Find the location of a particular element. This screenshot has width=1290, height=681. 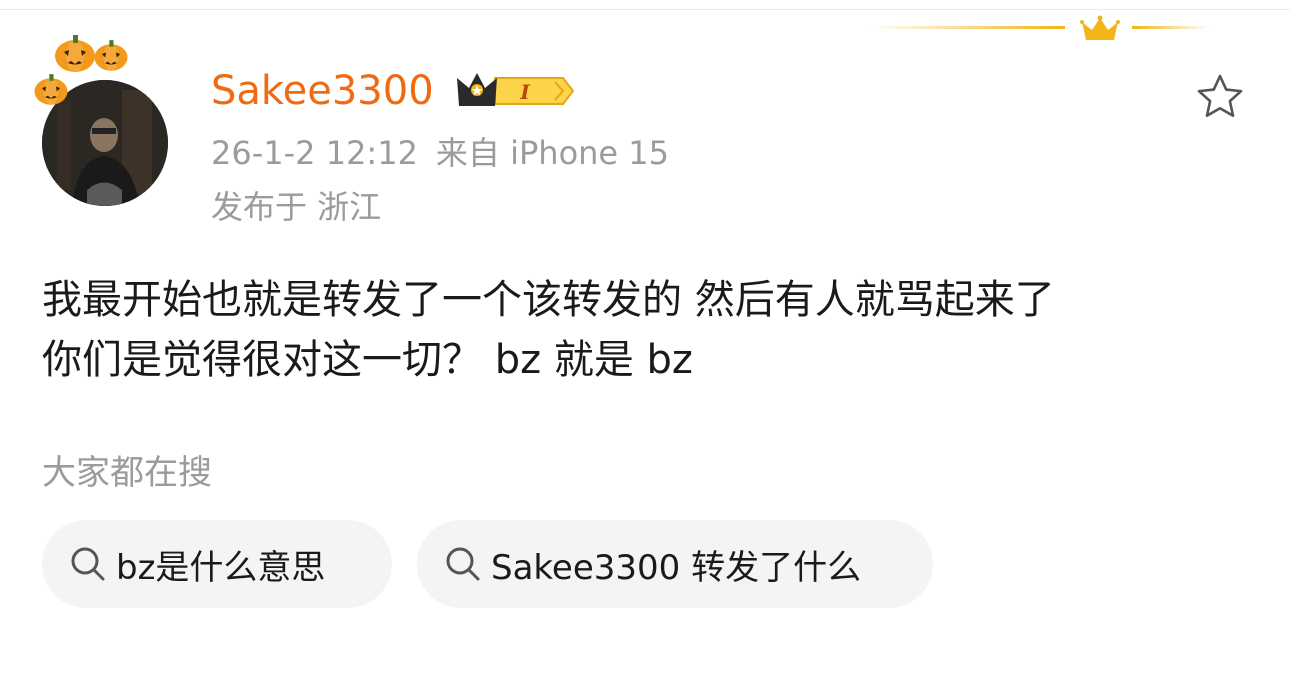

post-meta: 26-1-2 12:12 来自 iPhone 15 is located at coordinates (440, 153).